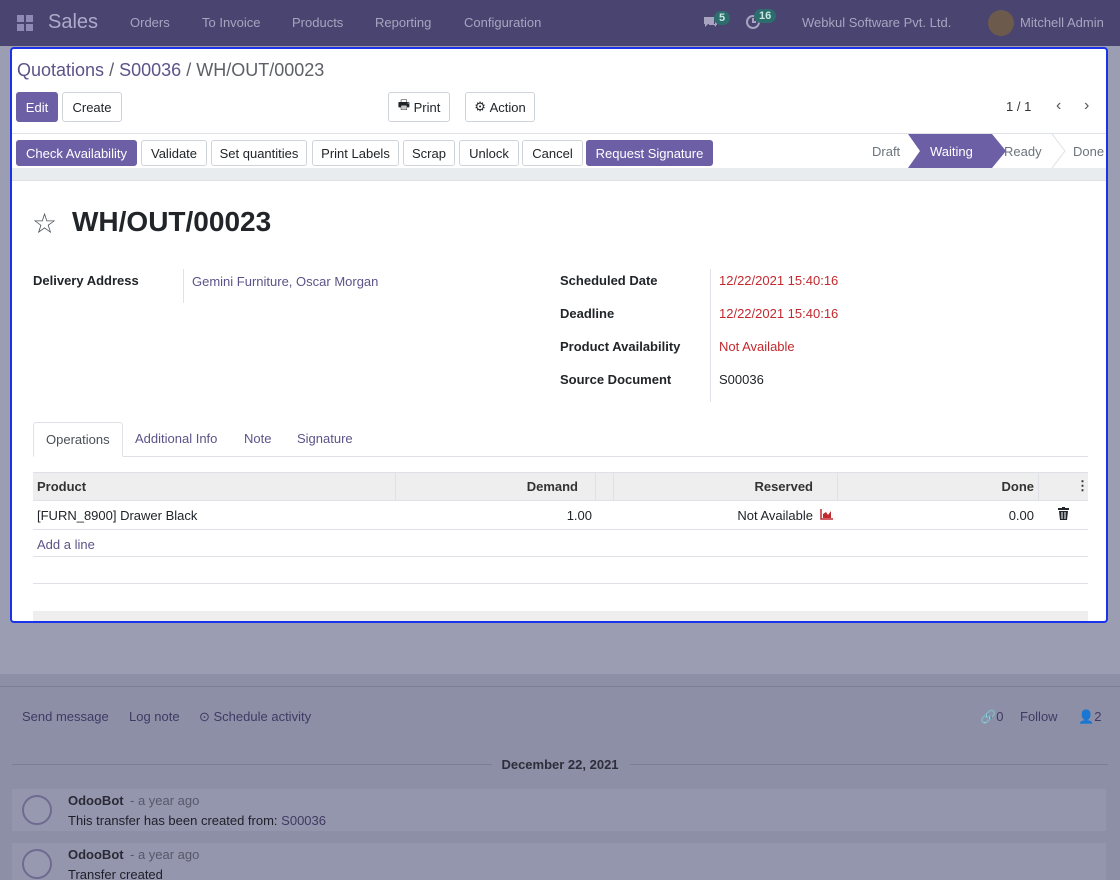  Describe the element at coordinates (427, 107) in the screenshot. I see `print-label: Print` at that location.